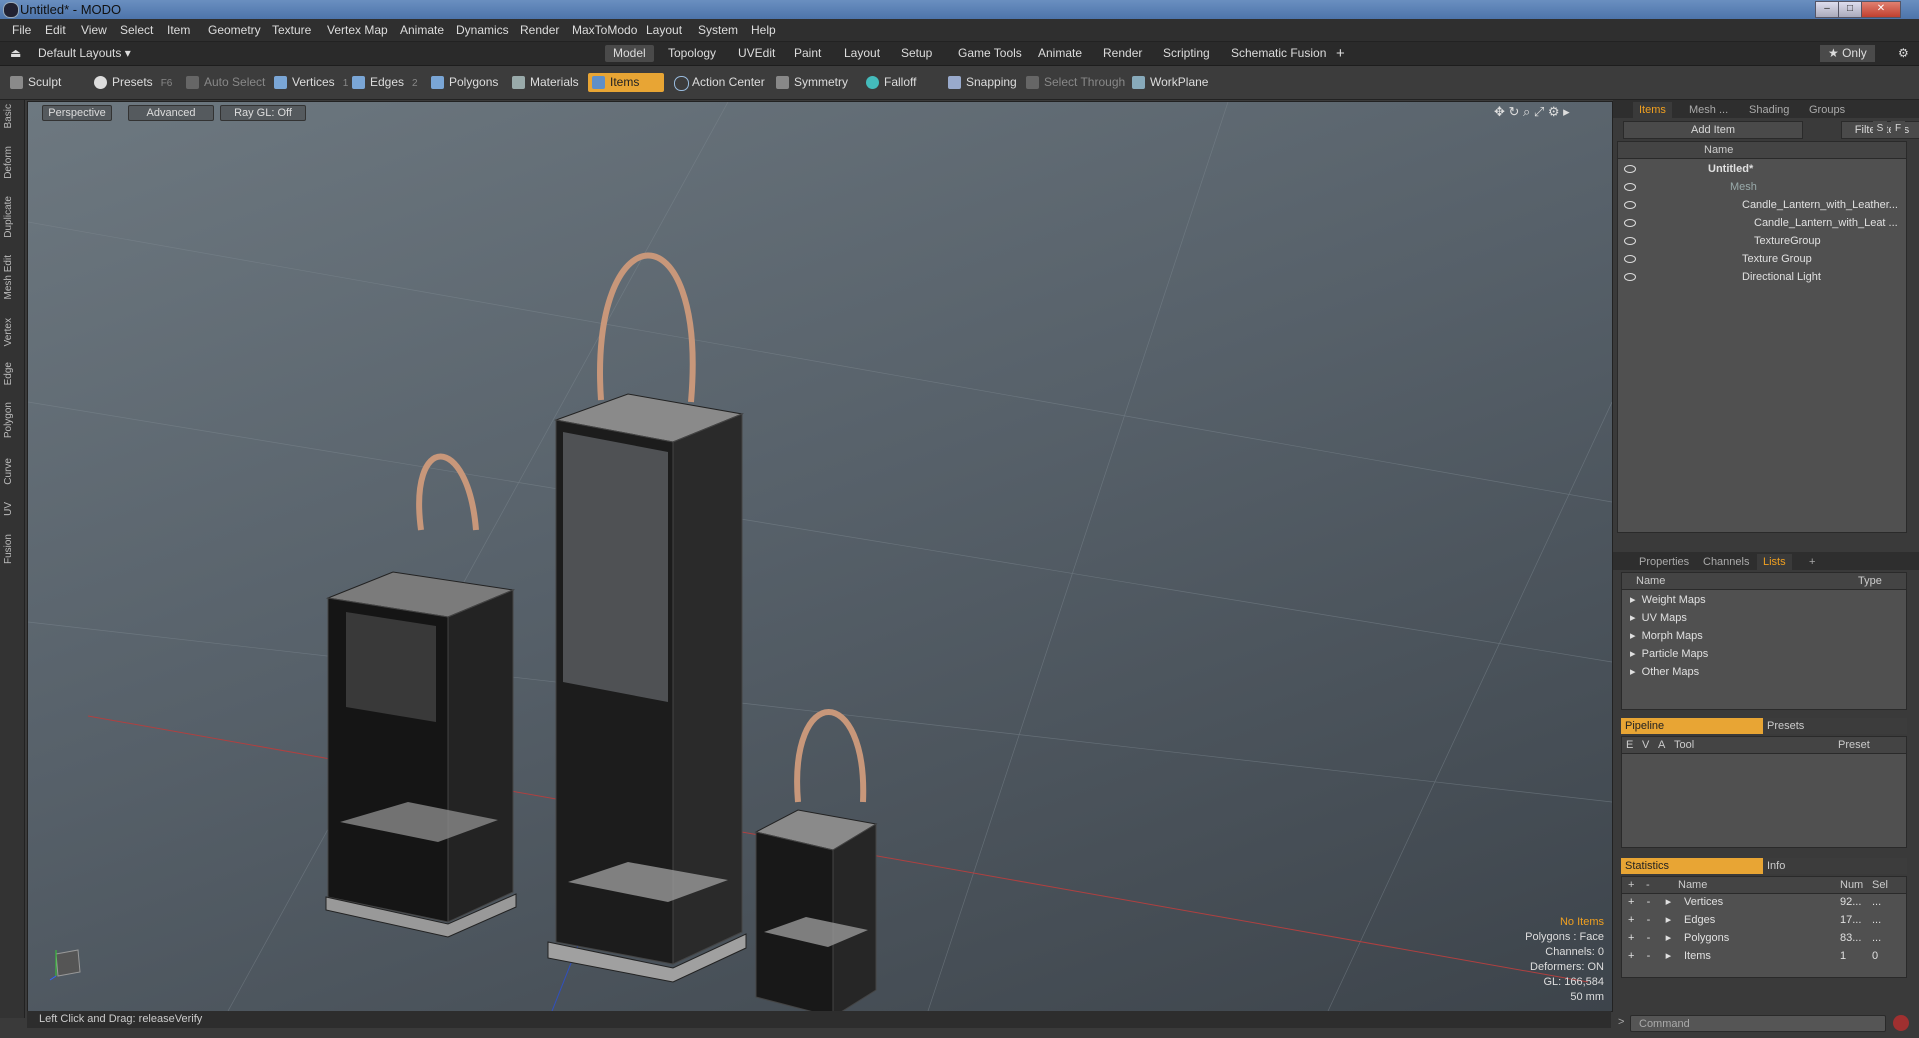 This screenshot has height=1038, width=1919. I want to click on record-icon, so click(1901, 1023).